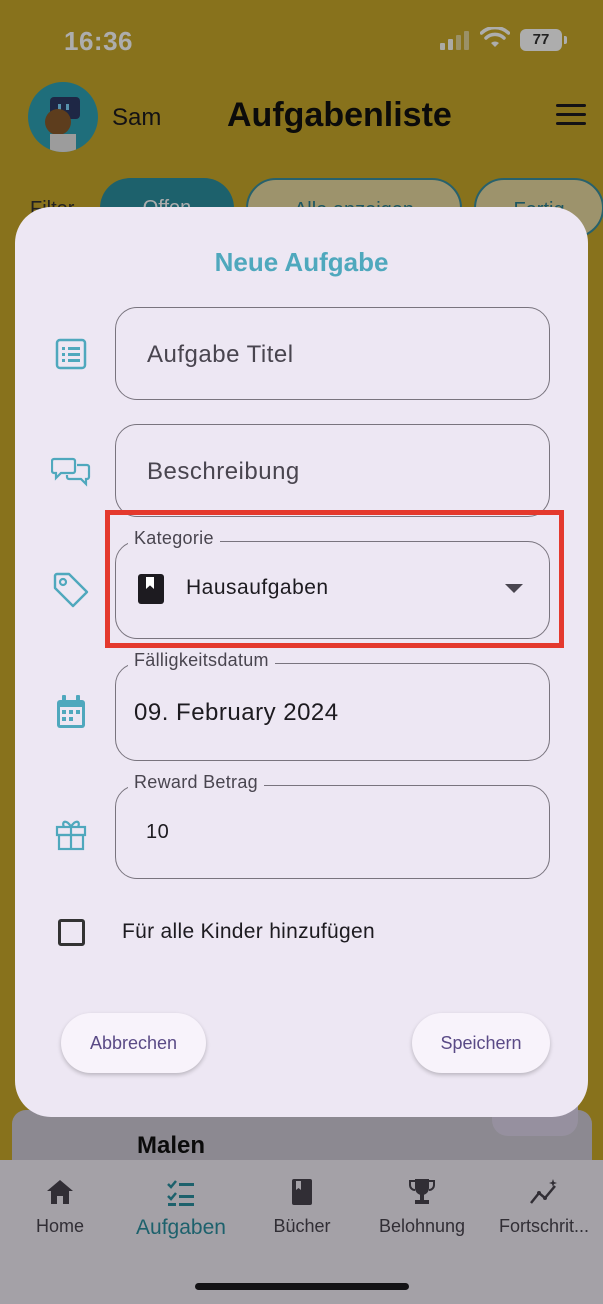  What do you see at coordinates (332, 353) in the screenshot?
I see `task-title-input: Aufgabe Titel` at bounding box center [332, 353].